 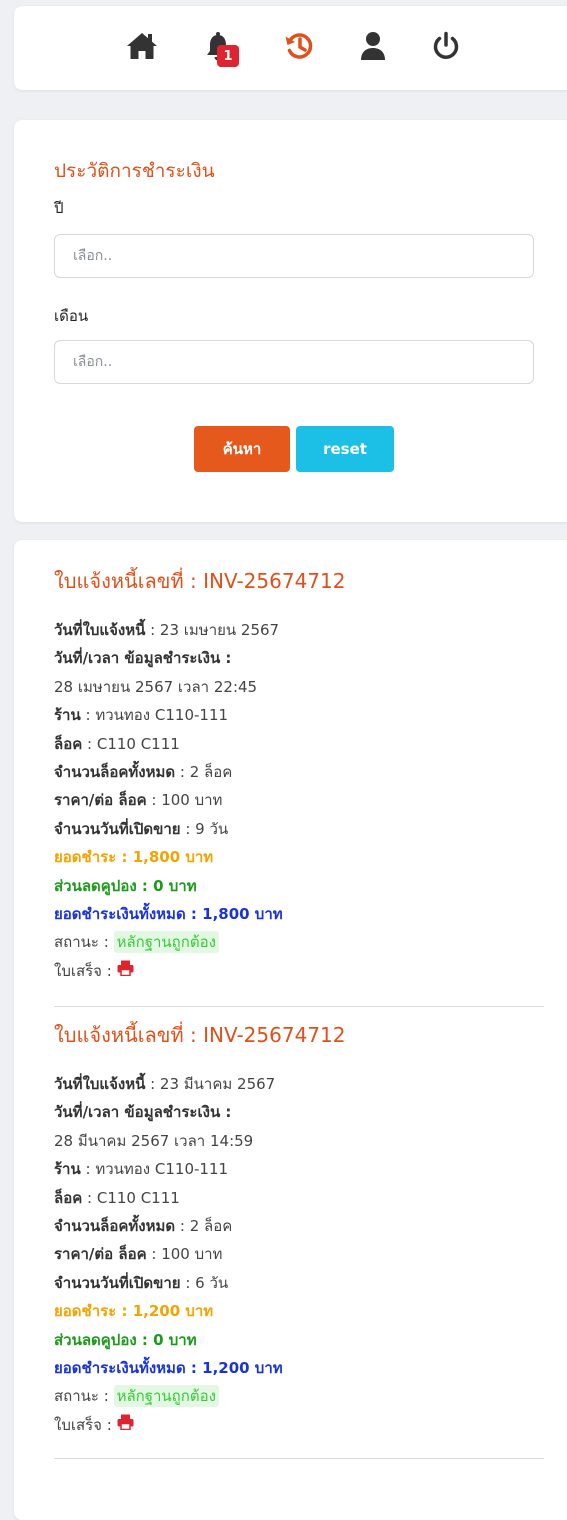 I want to click on bell-icon: 1, so click(x=218, y=46).